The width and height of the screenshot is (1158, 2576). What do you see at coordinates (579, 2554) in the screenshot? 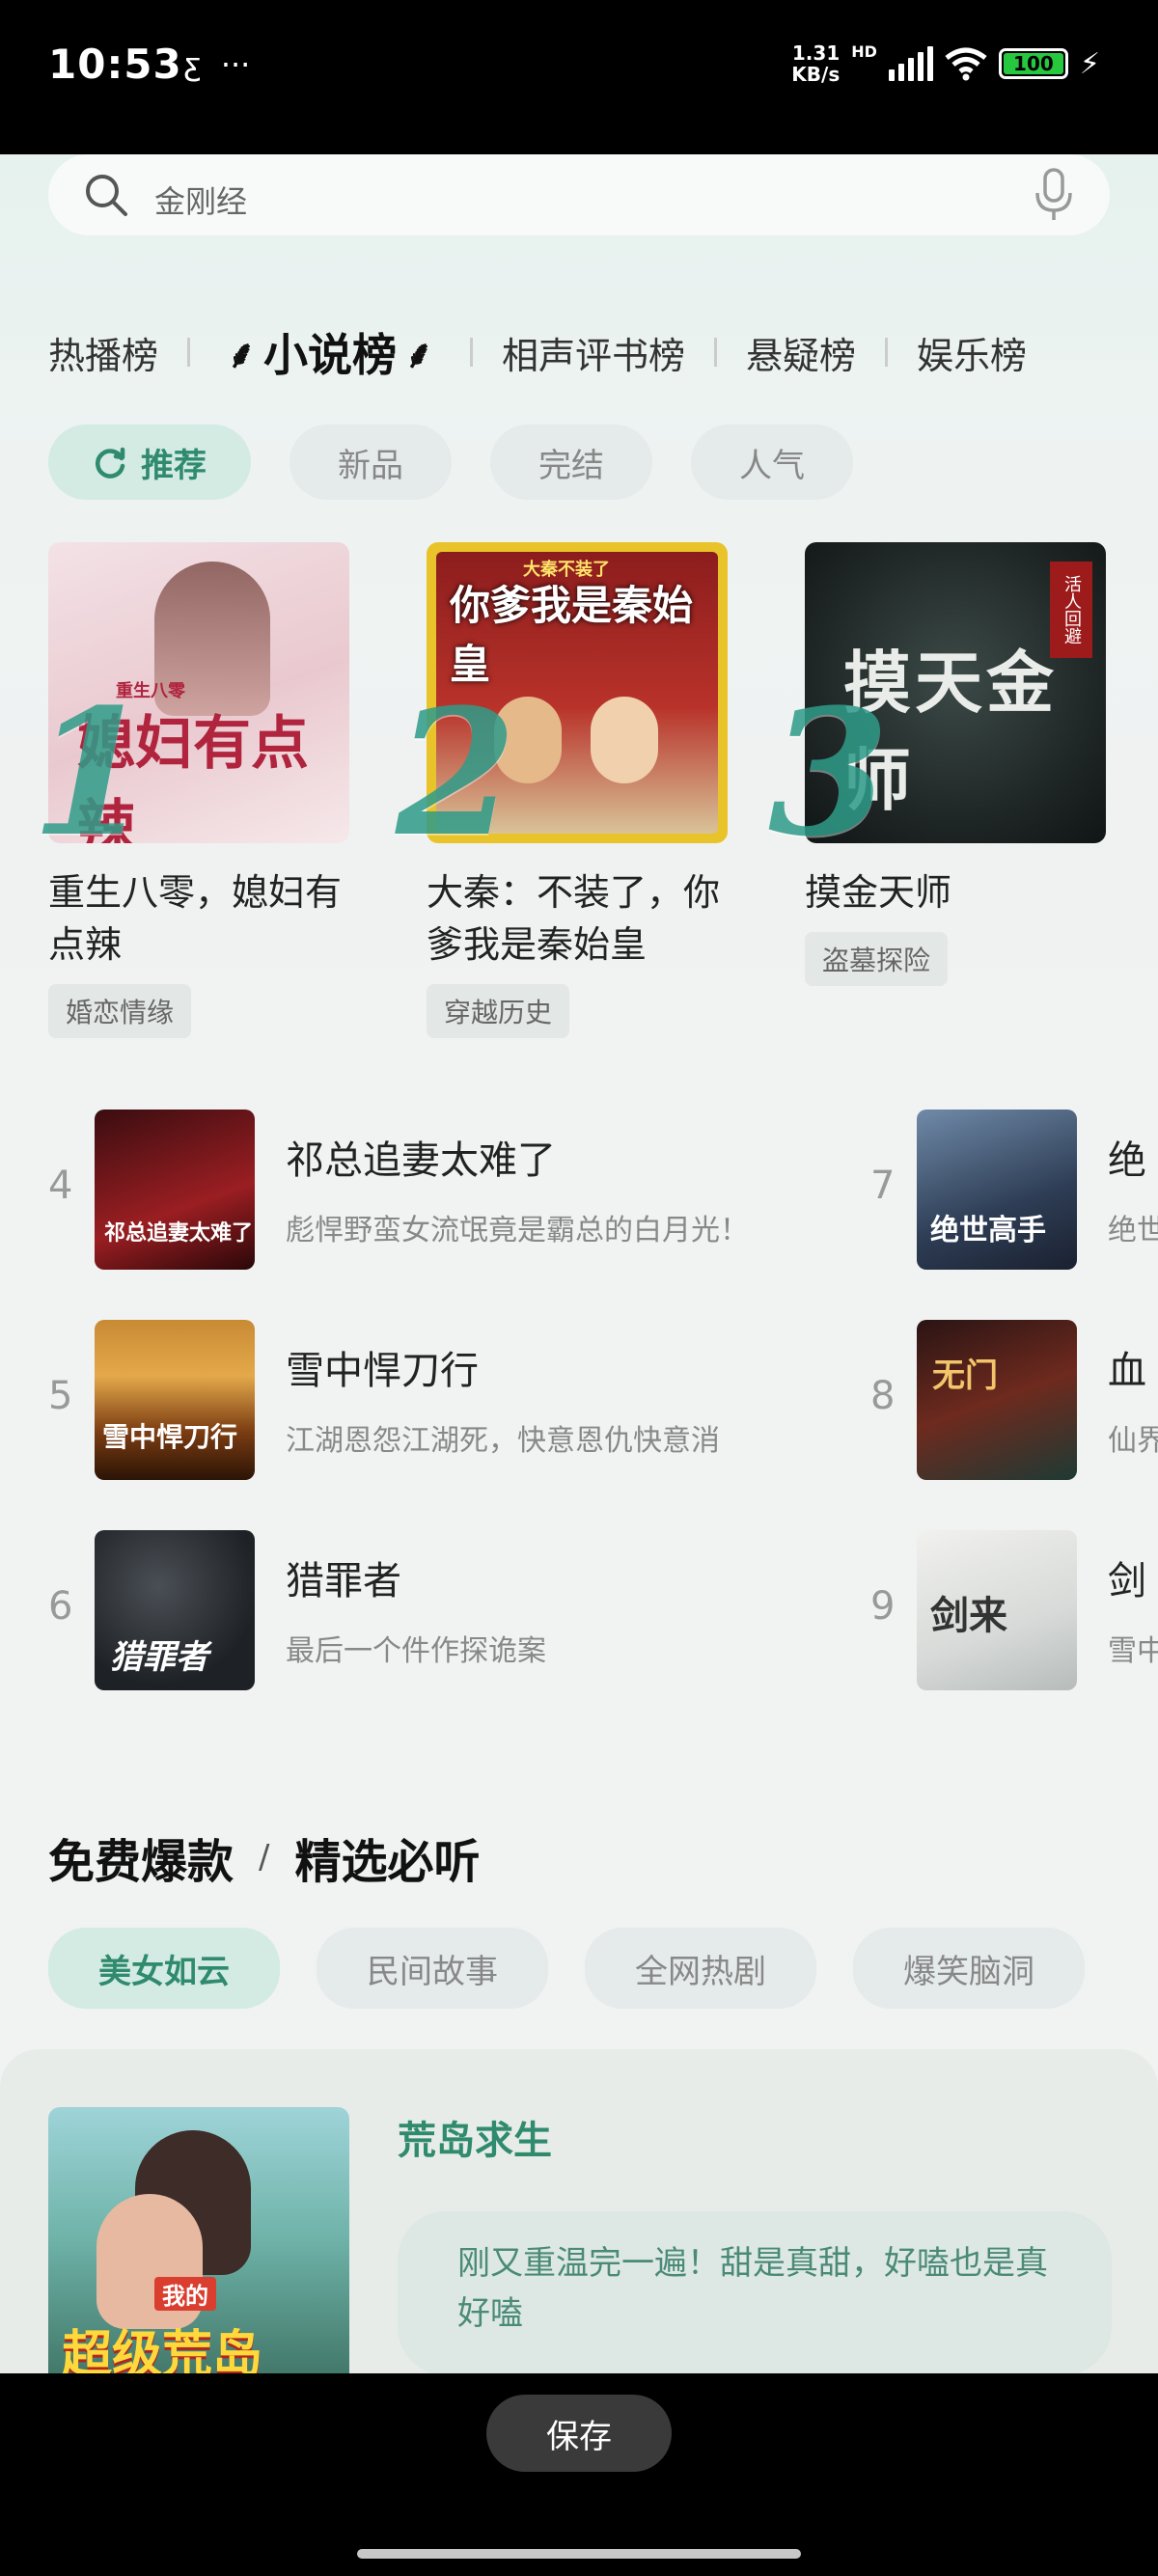
I see `home-indicator` at bounding box center [579, 2554].